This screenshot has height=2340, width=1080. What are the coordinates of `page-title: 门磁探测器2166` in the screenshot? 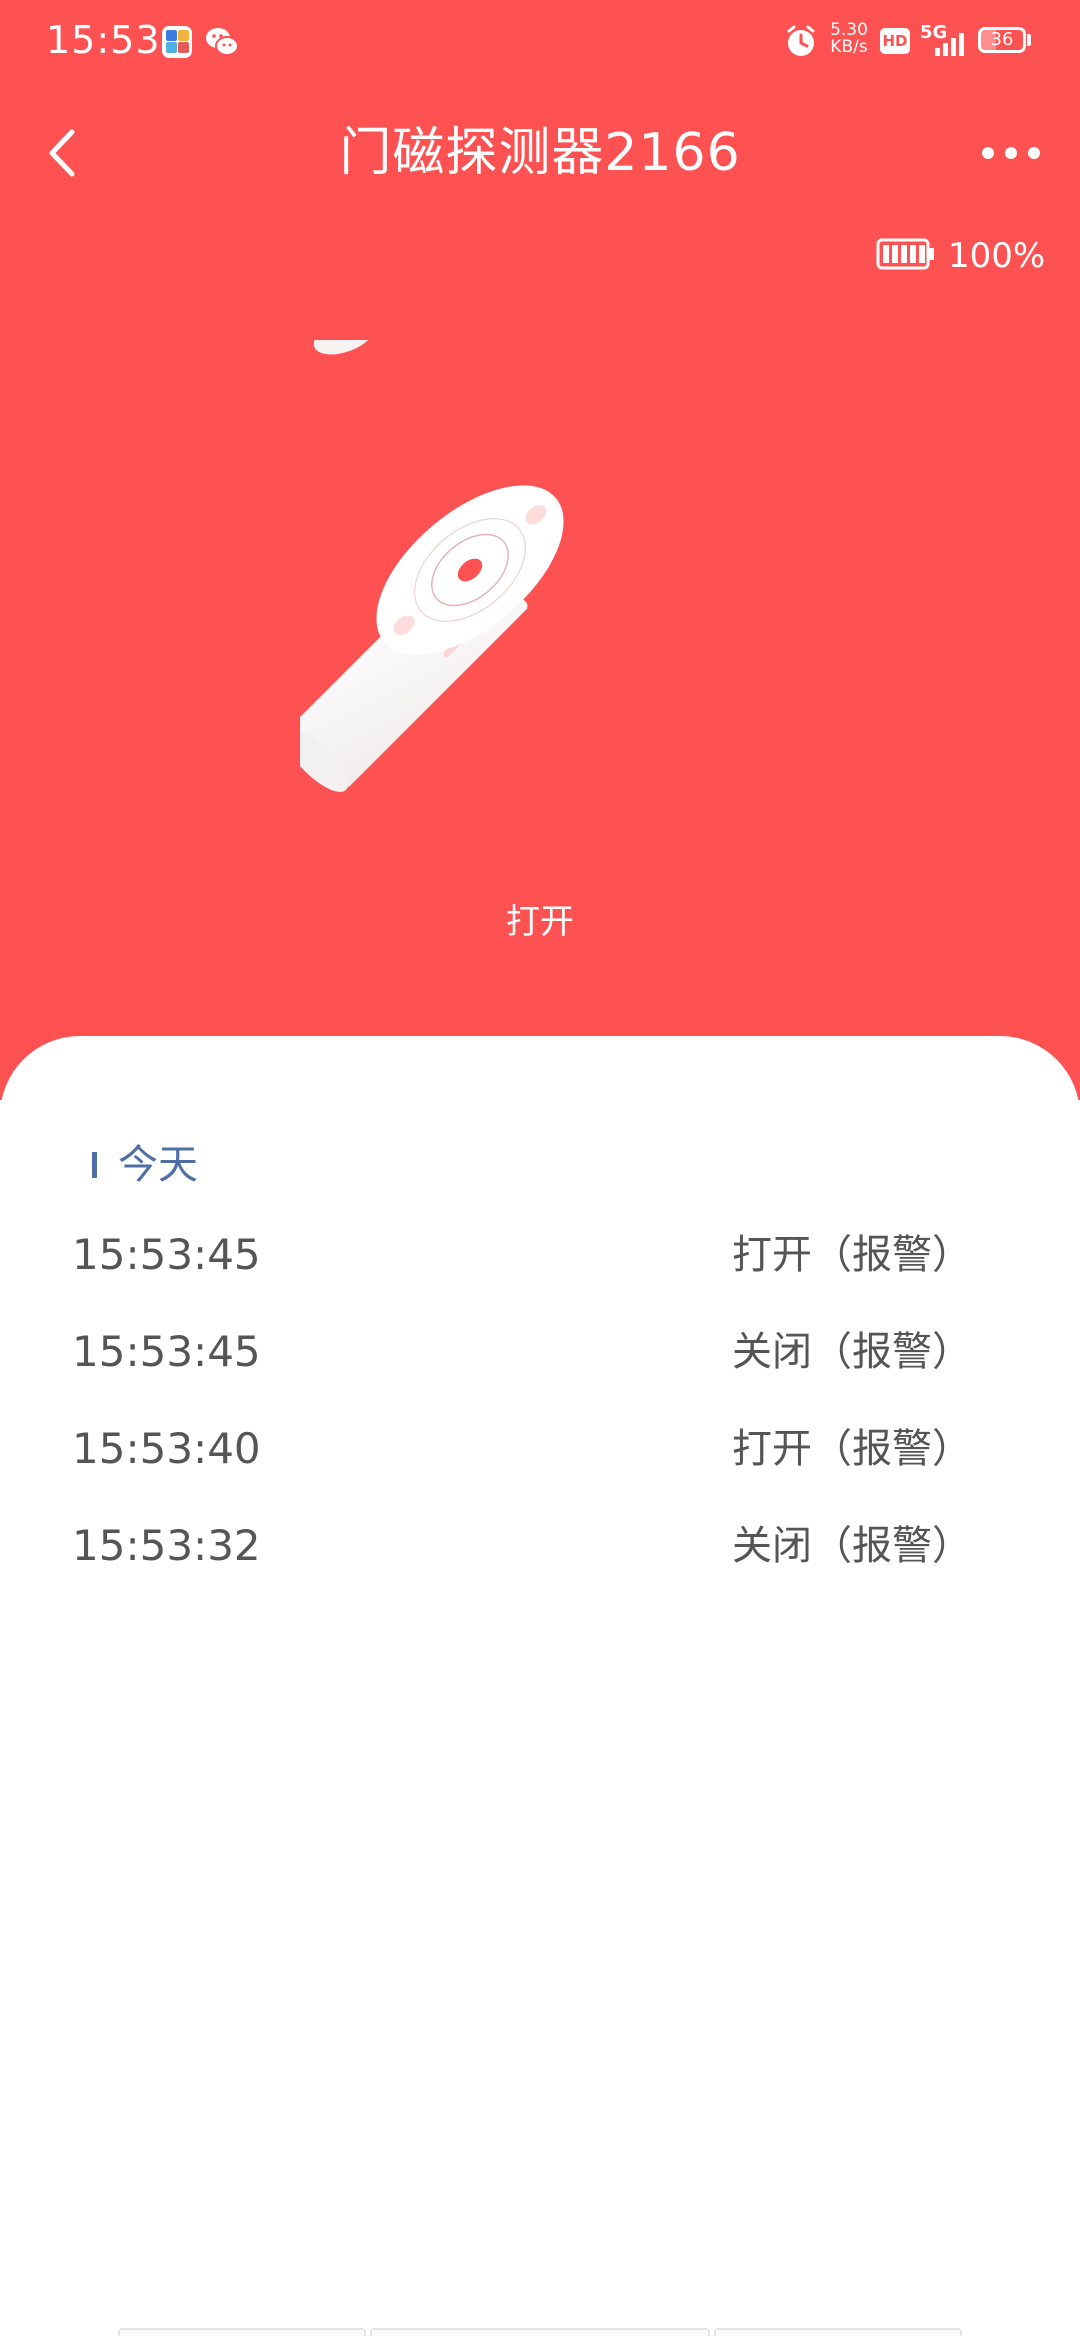 It's located at (540, 153).